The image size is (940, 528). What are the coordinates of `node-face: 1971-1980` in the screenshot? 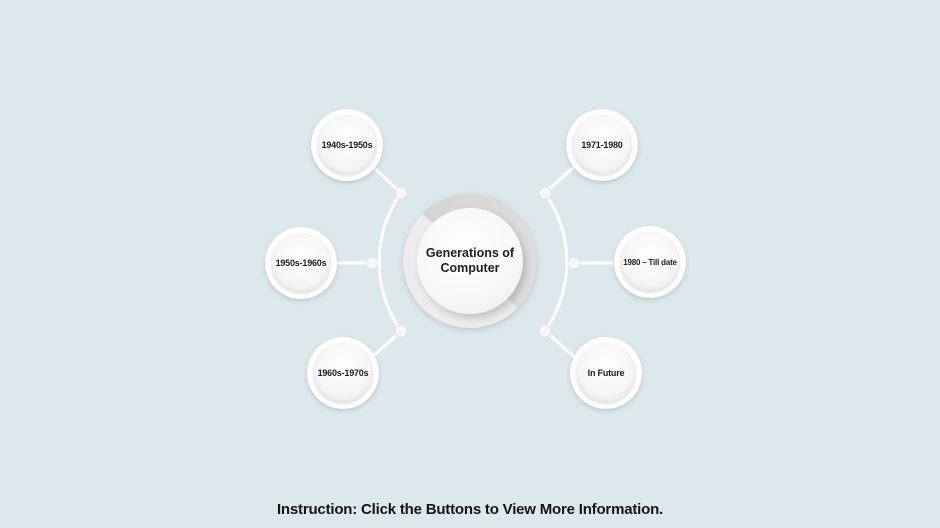 It's located at (602, 145).